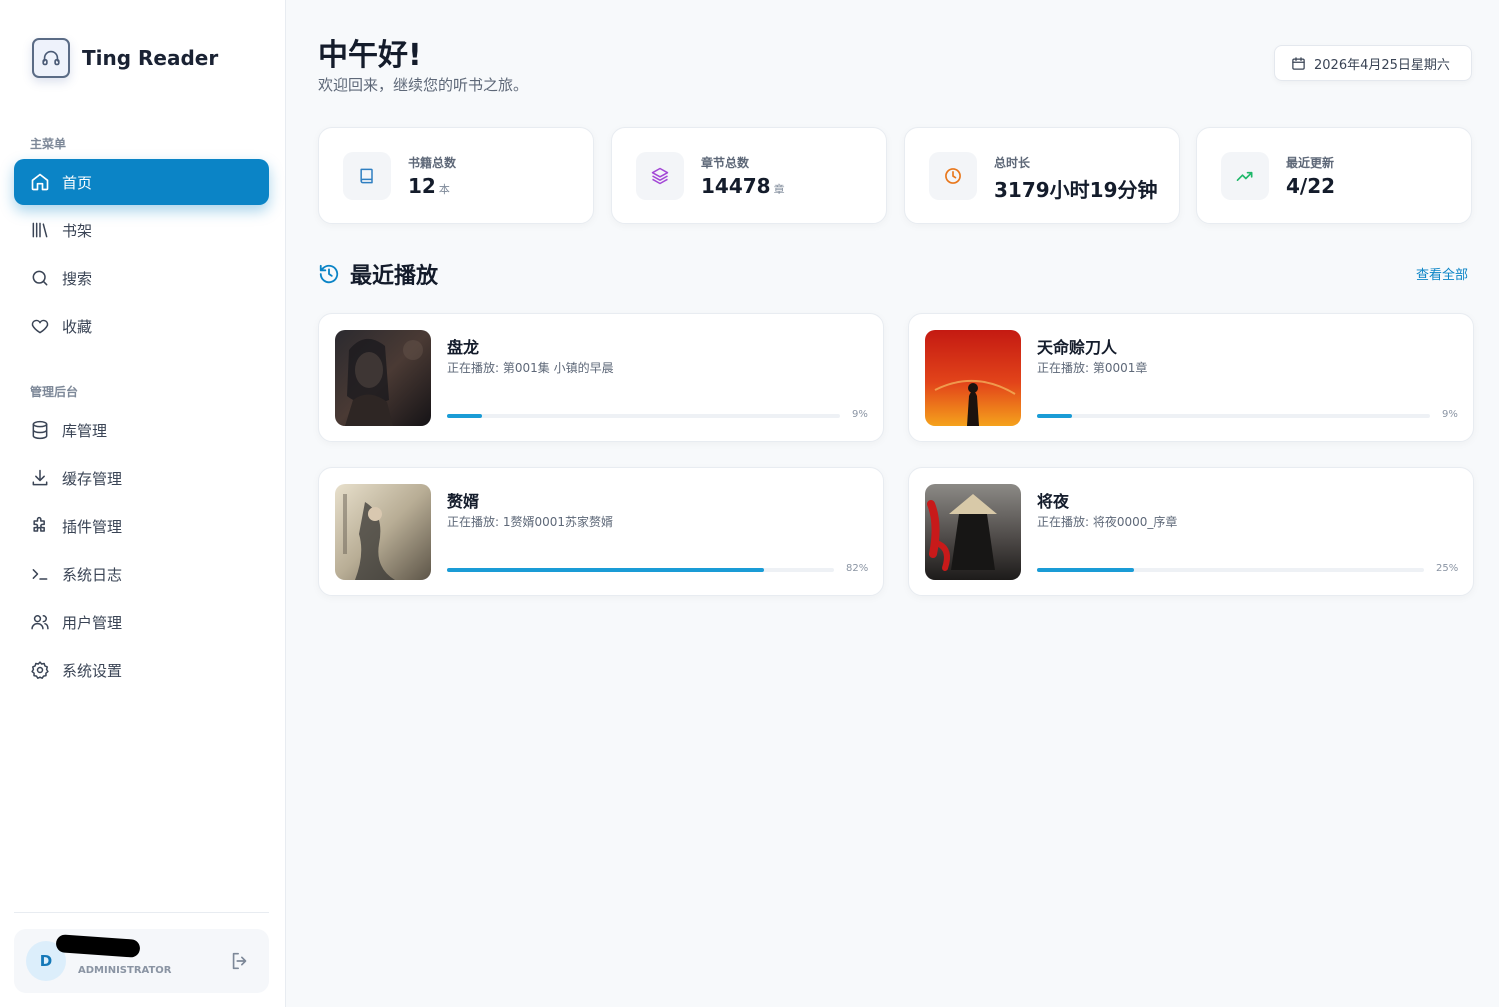 The width and height of the screenshot is (1499, 1007). Describe the element at coordinates (40, 526) in the screenshot. I see `puzzle-icon` at that location.